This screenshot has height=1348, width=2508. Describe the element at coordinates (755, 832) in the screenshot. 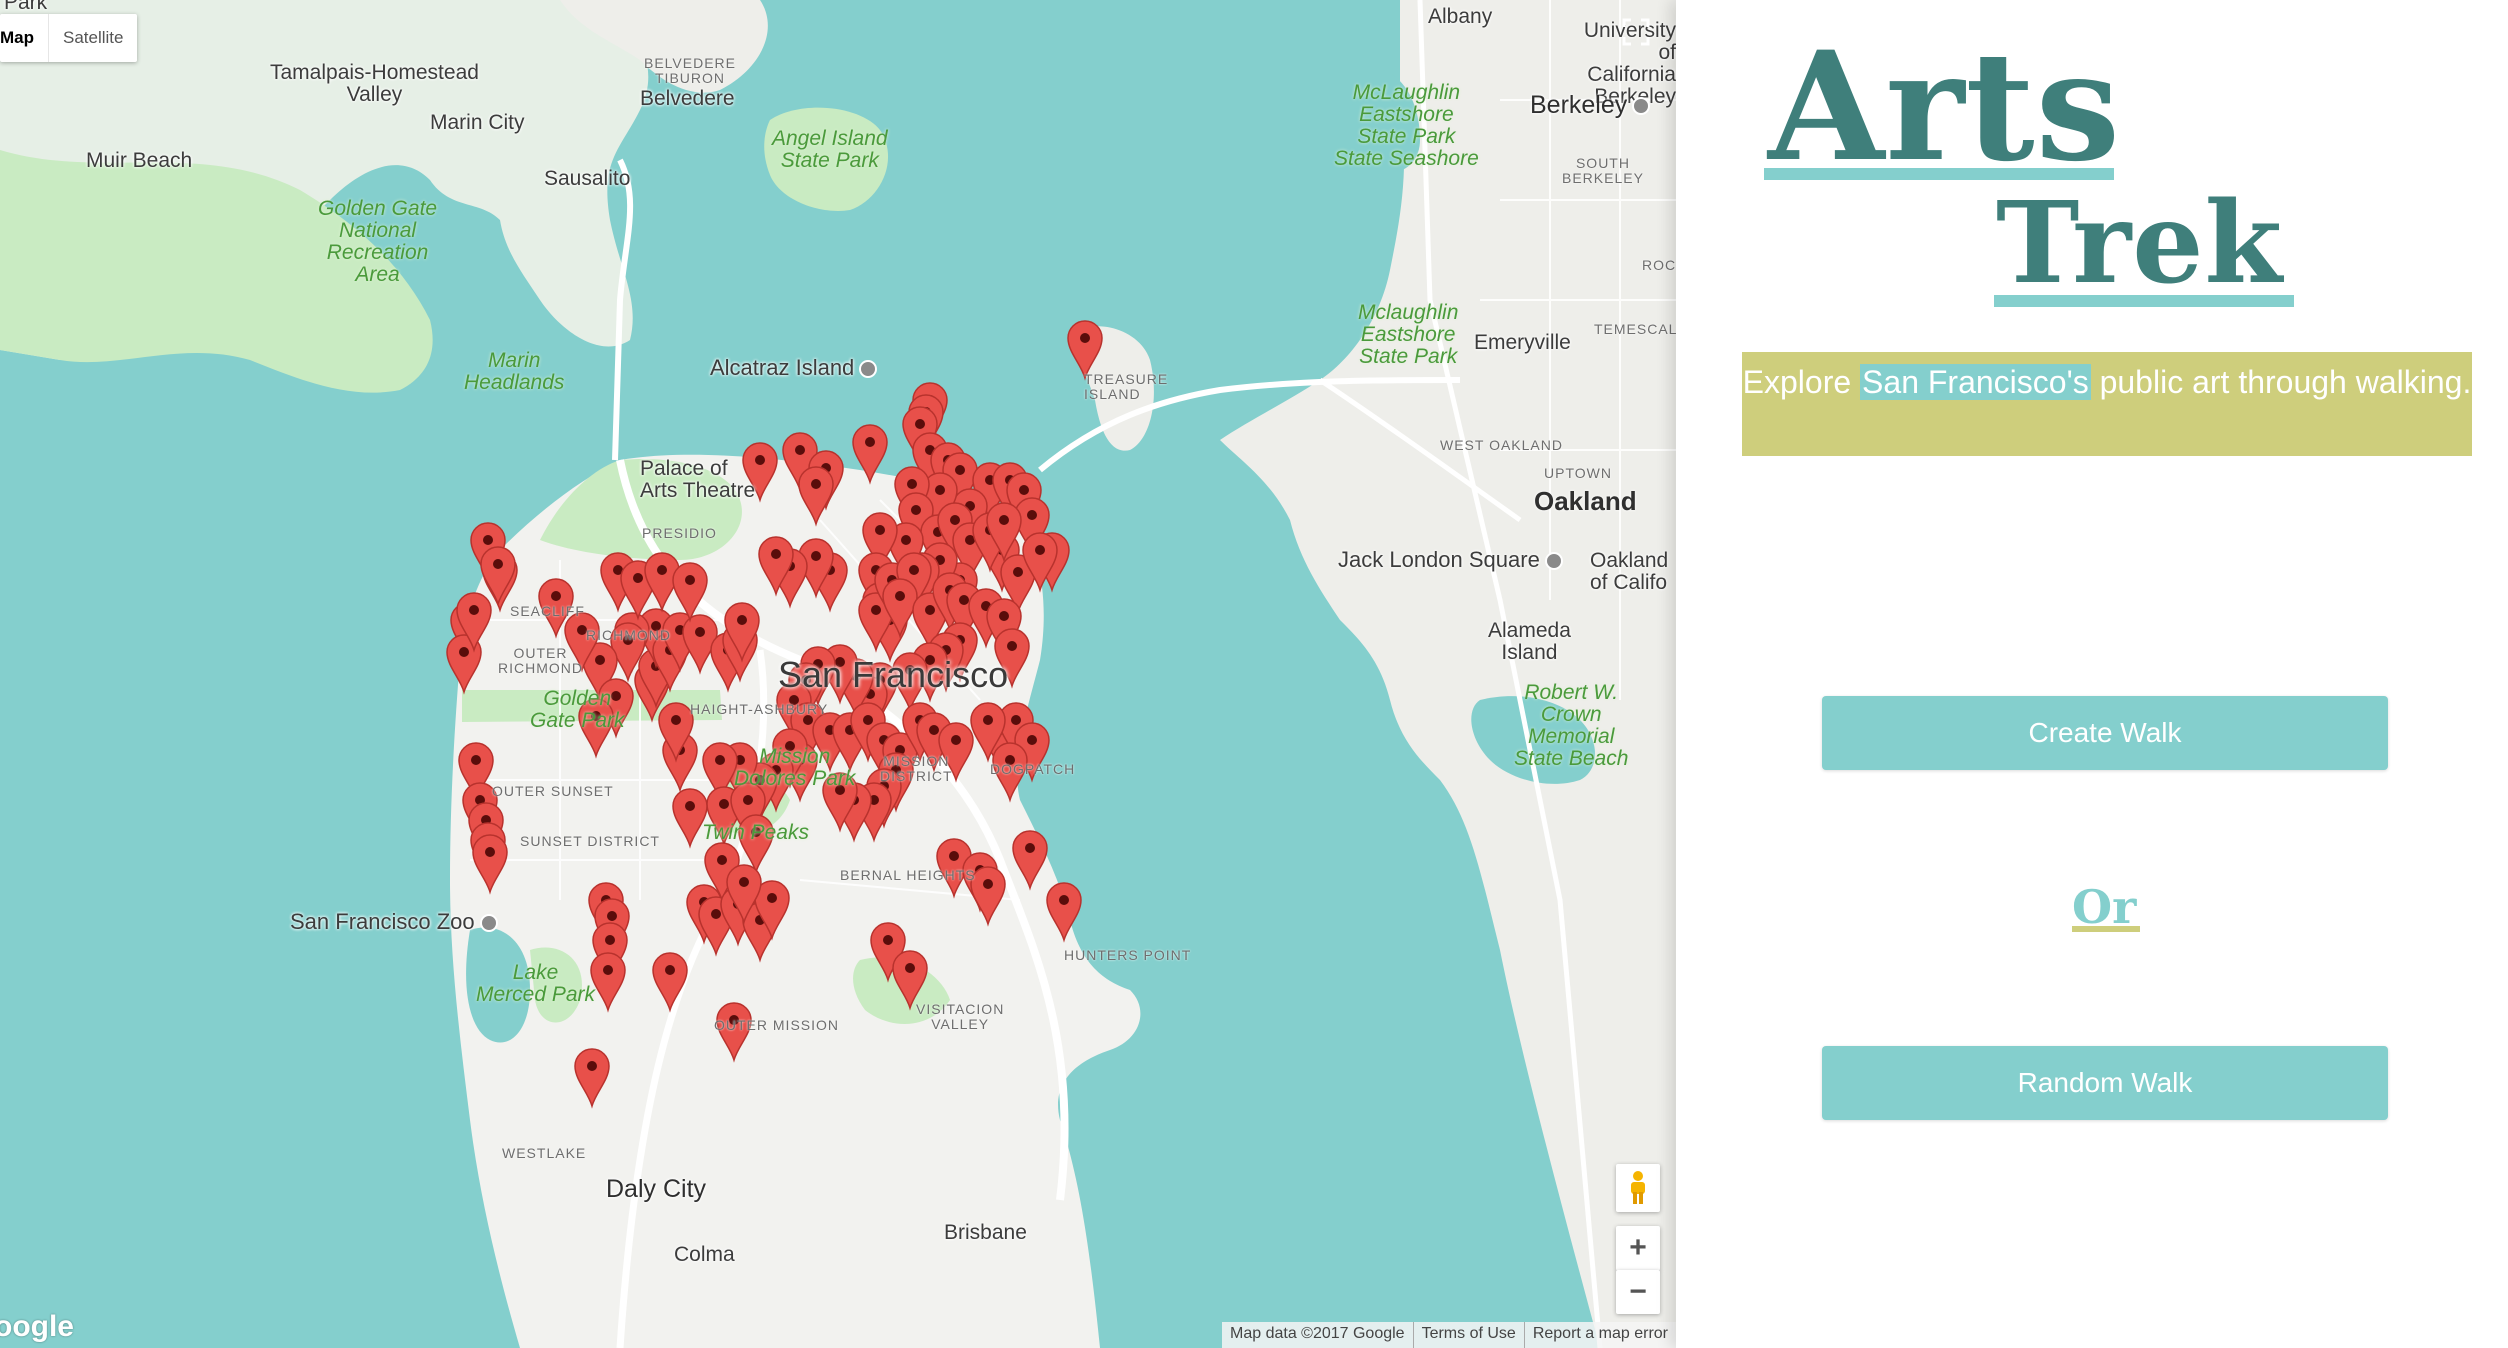

I see `label-twin-peaks: Twin Peaks` at that location.